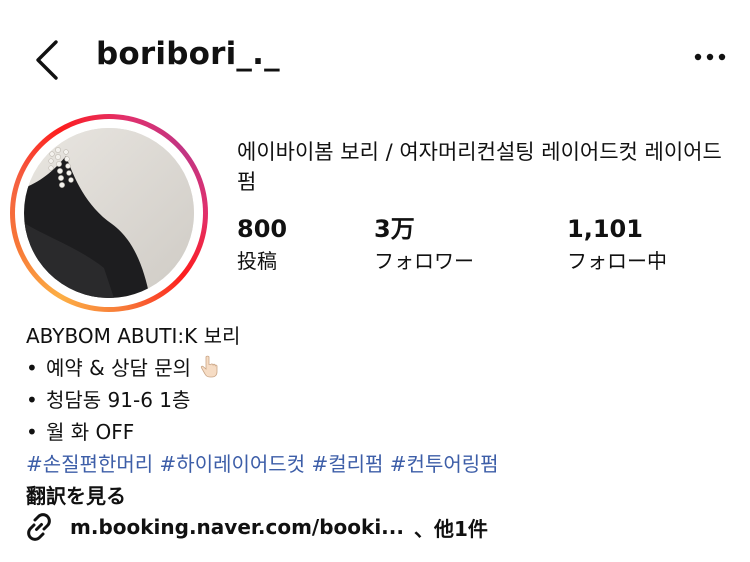 This screenshot has height=562, width=750. Describe the element at coordinates (424, 261) in the screenshot. I see `followers-label: フォロワー` at that location.